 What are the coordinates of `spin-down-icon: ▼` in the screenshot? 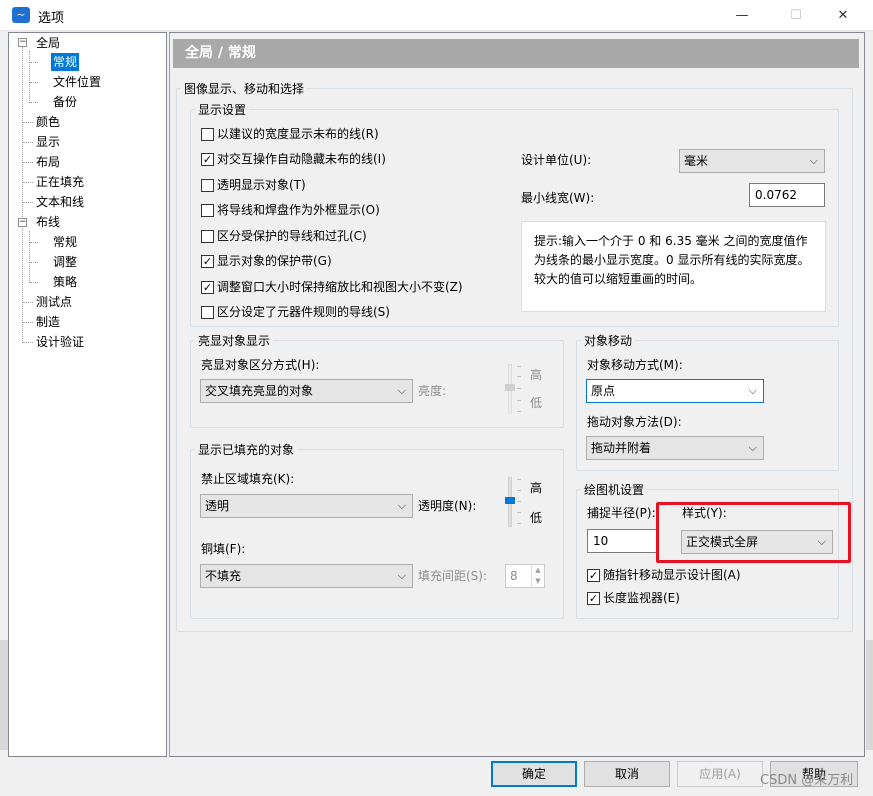 It's located at (537, 581).